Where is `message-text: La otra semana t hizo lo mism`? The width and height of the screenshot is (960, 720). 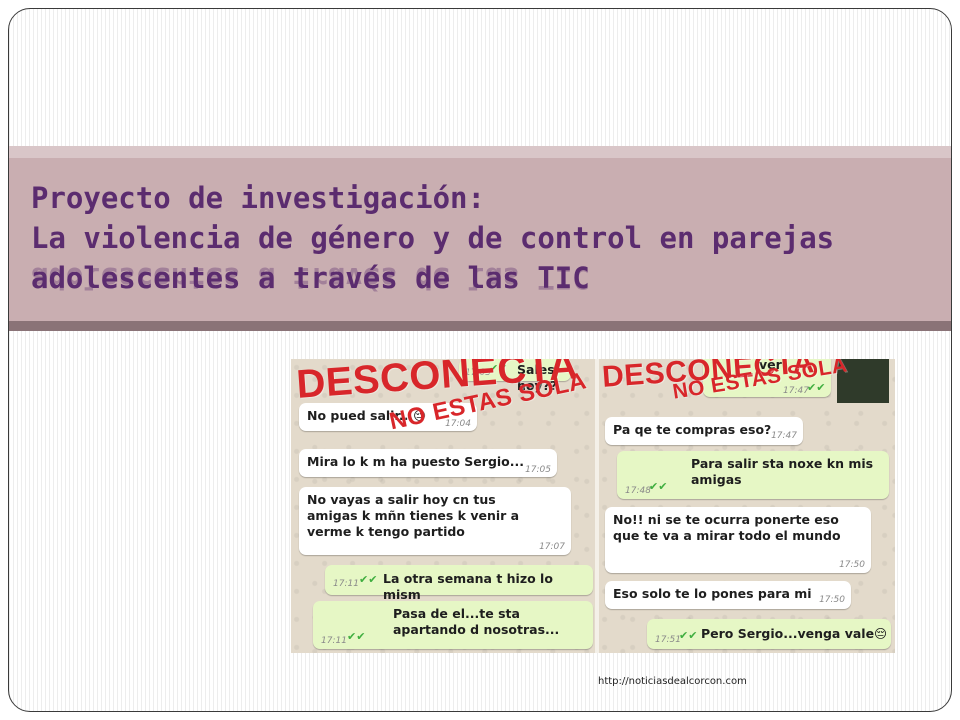 message-text: La otra semana t hizo lo mism is located at coordinates (468, 586).